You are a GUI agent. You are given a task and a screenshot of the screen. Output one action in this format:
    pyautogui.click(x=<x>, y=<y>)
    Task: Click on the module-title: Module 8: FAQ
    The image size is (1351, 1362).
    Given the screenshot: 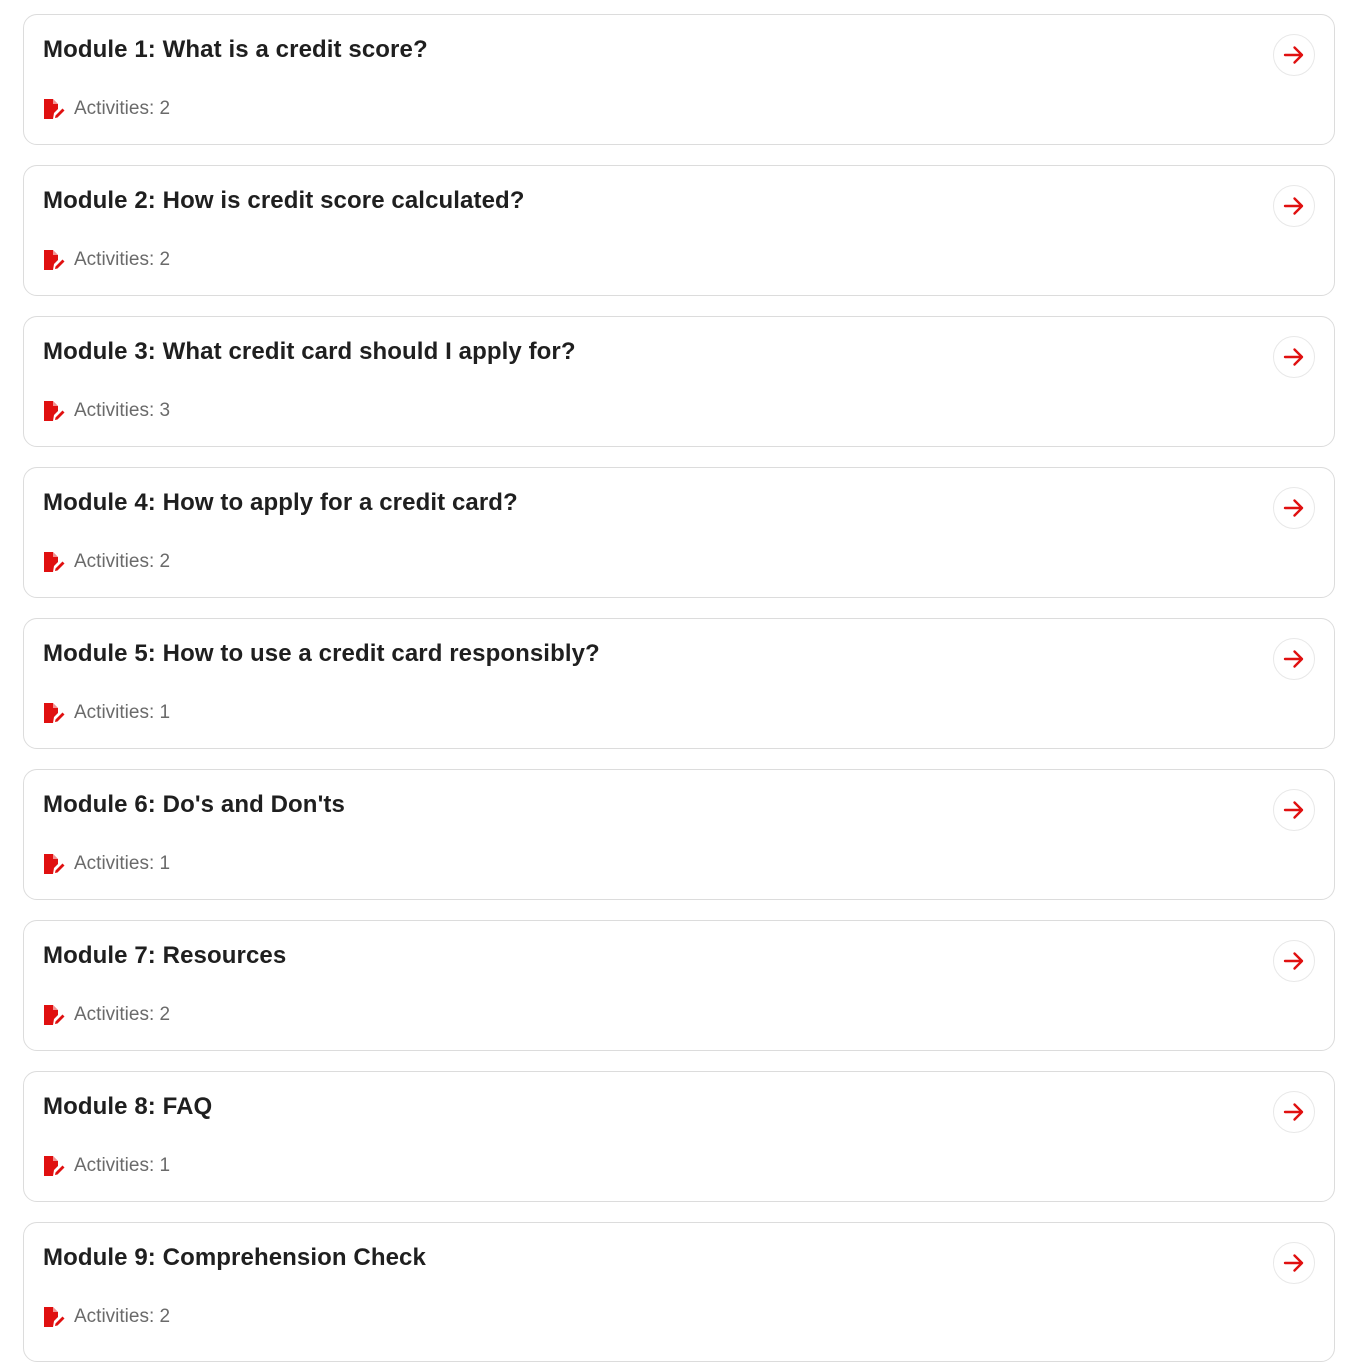 What is the action you would take?
    pyautogui.click(x=128, y=1106)
    